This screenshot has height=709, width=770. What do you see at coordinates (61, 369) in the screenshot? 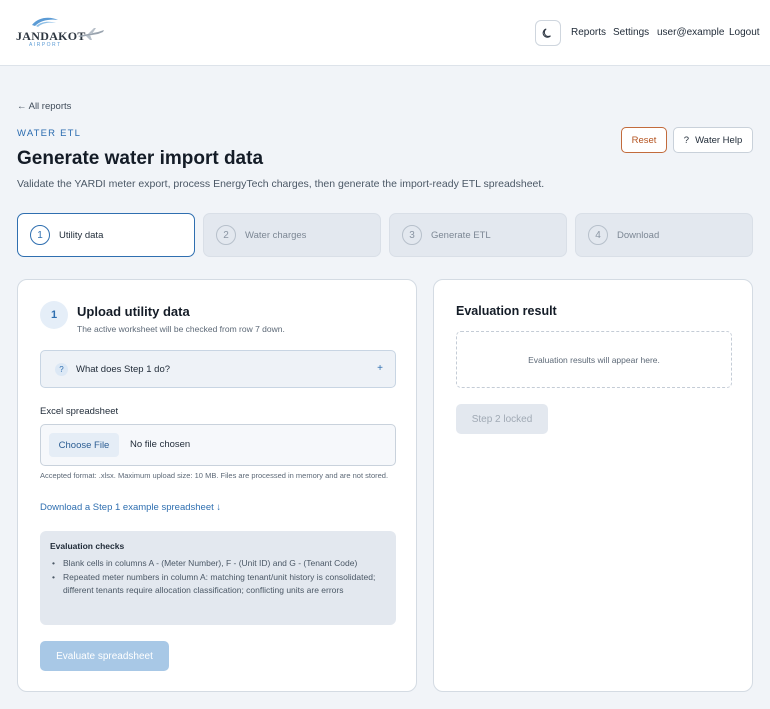
I see `question-icon: ?` at bounding box center [61, 369].